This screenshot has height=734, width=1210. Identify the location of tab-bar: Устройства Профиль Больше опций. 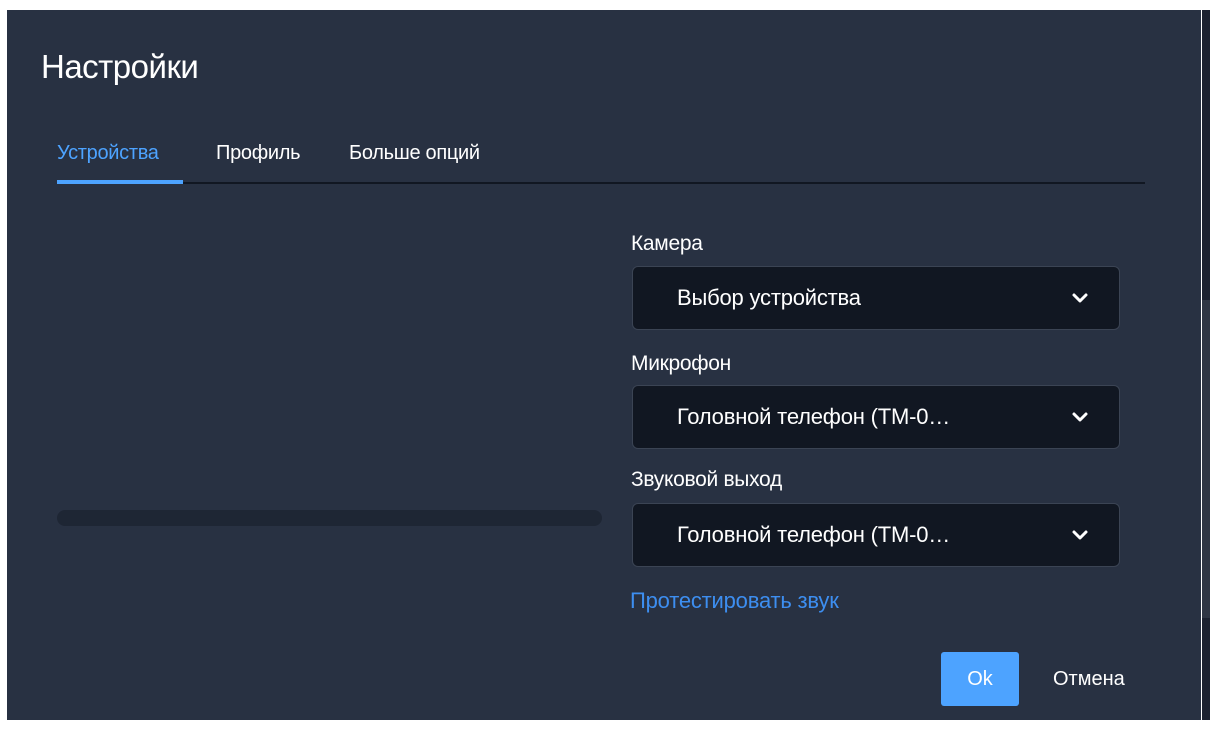
(601, 163).